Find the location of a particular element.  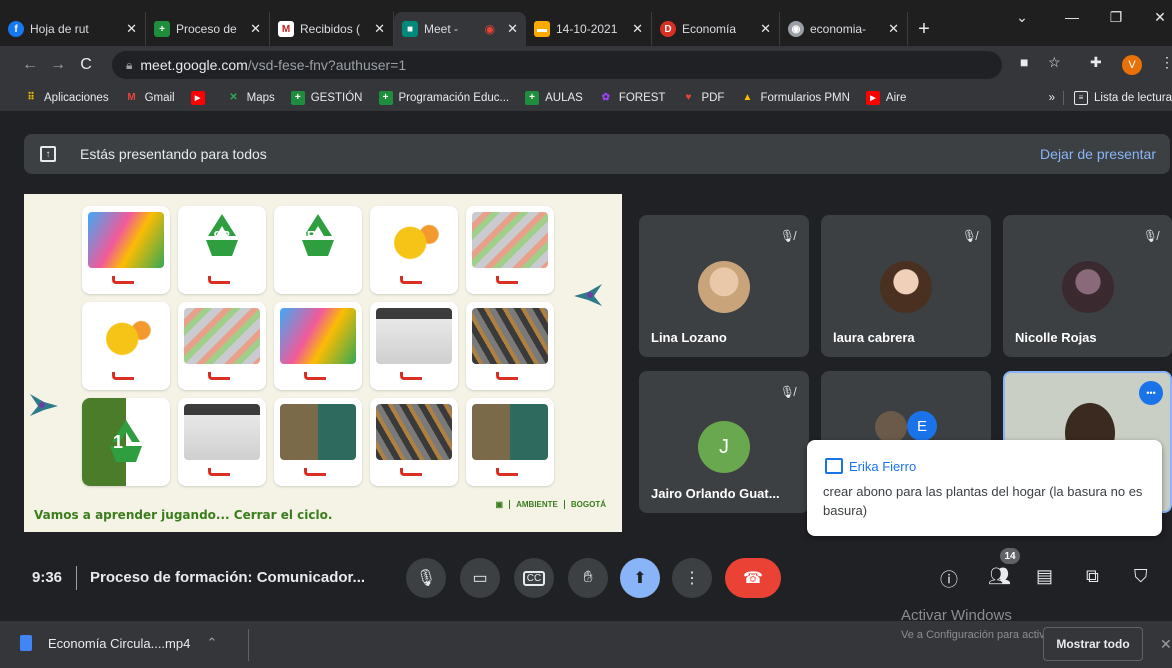

bookmark-formularios: ▲ Formularios PMN is located at coordinates (795, 98).